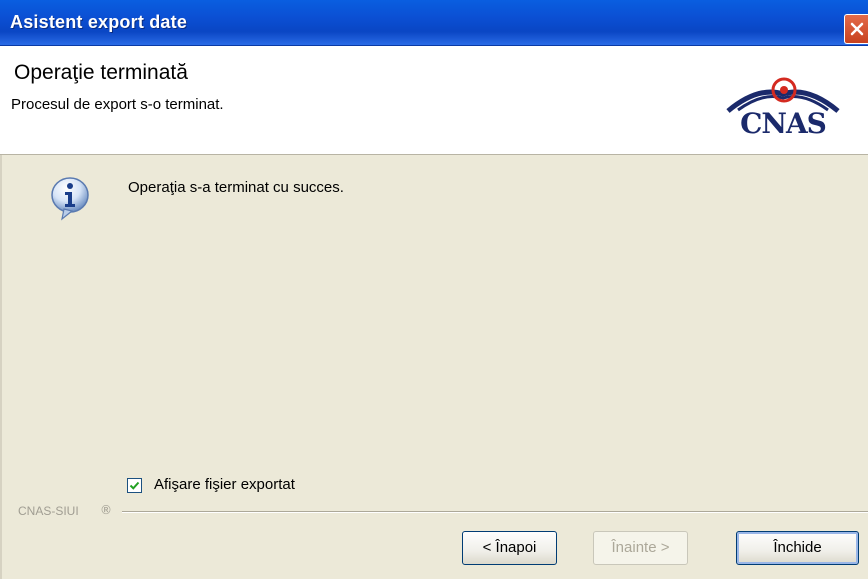  What do you see at coordinates (509, 548) in the screenshot?
I see `back-button: < Înapoi` at bounding box center [509, 548].